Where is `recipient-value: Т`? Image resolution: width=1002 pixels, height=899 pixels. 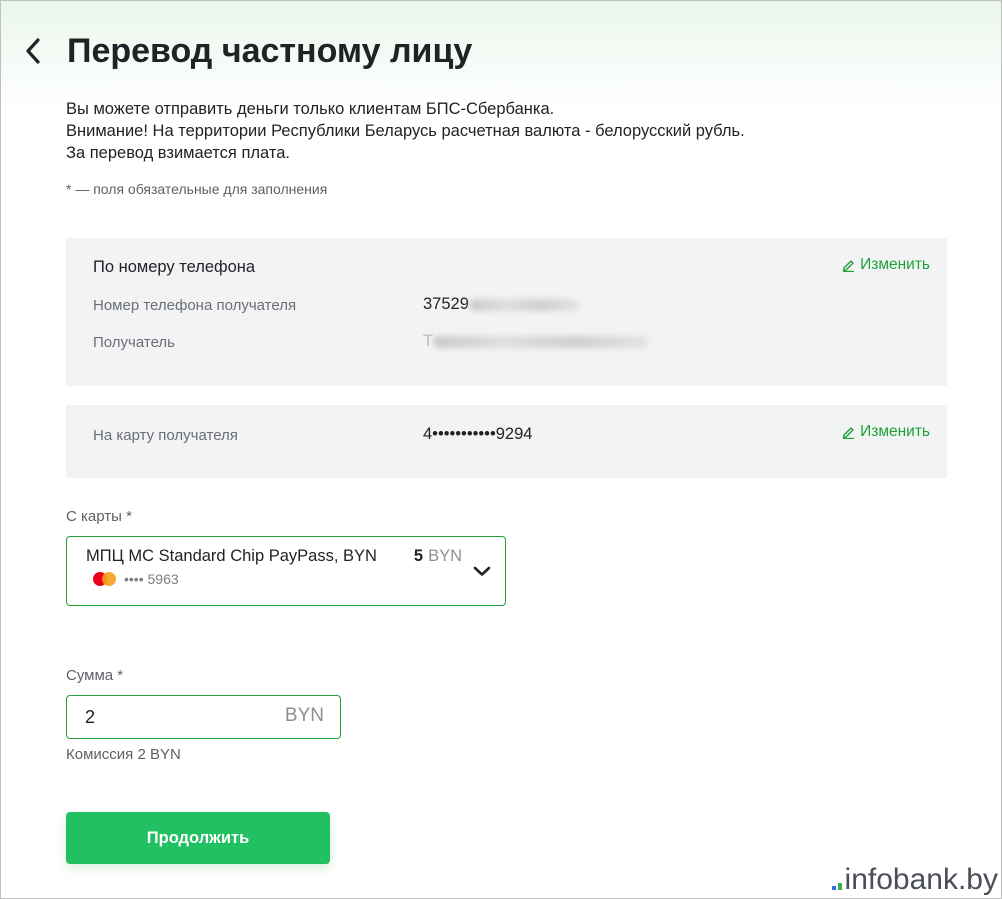
recipient-value: Т is located at coordinates (536, 341).